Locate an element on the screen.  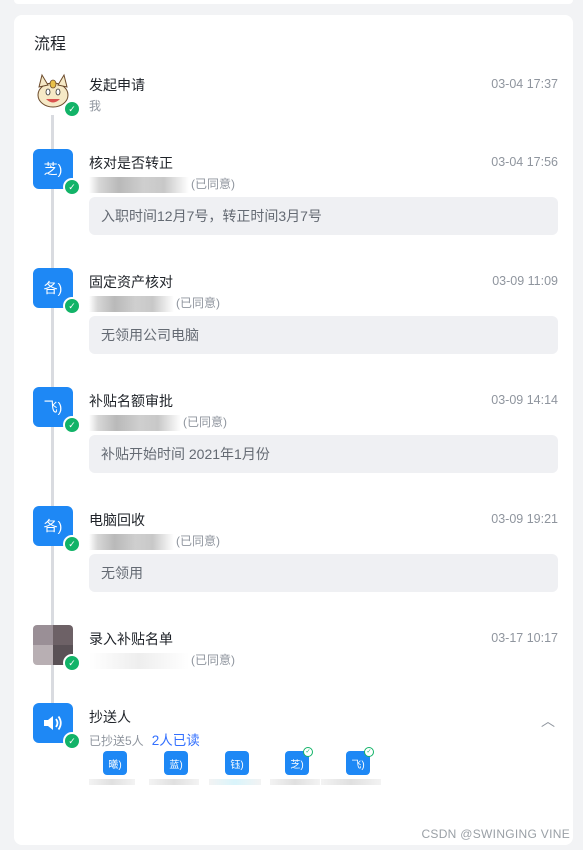
step-name: 补贴名额审批 is located at coordinates (131, 401).